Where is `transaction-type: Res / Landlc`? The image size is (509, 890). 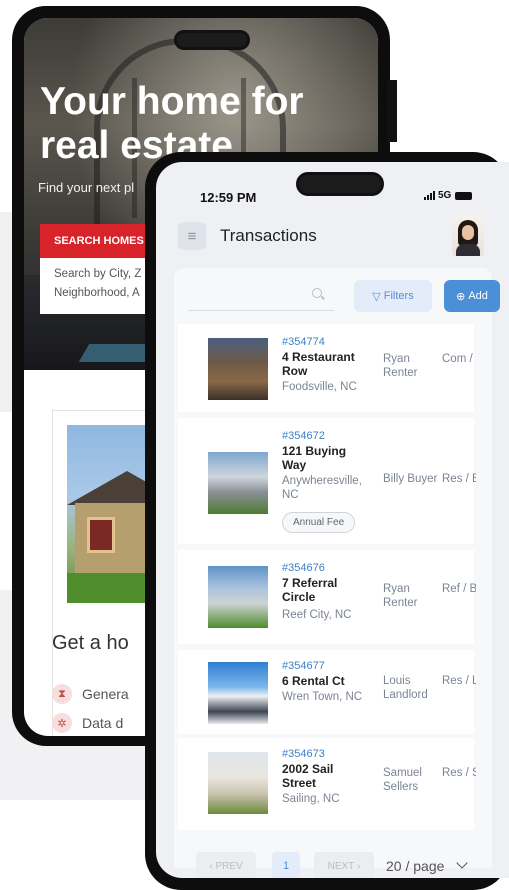
transaction-type: Res / Landlc is located at coordinates (459, 681).